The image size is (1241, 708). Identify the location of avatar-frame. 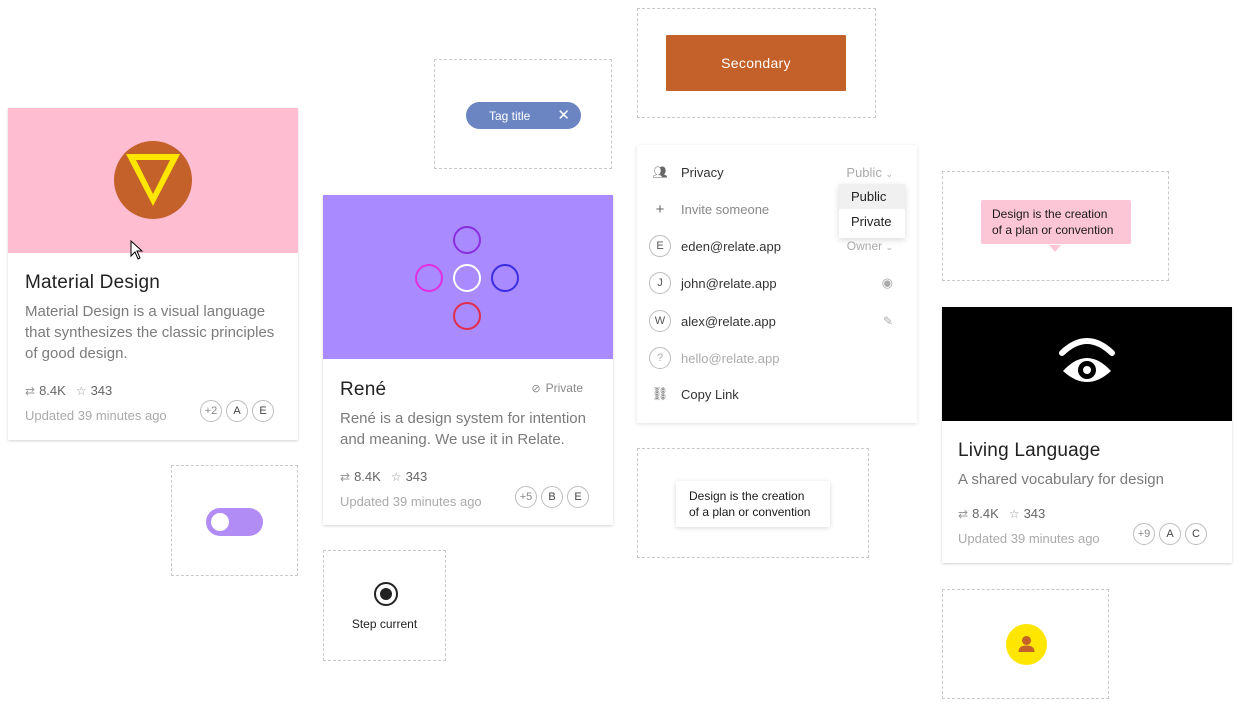
(1025, 644).